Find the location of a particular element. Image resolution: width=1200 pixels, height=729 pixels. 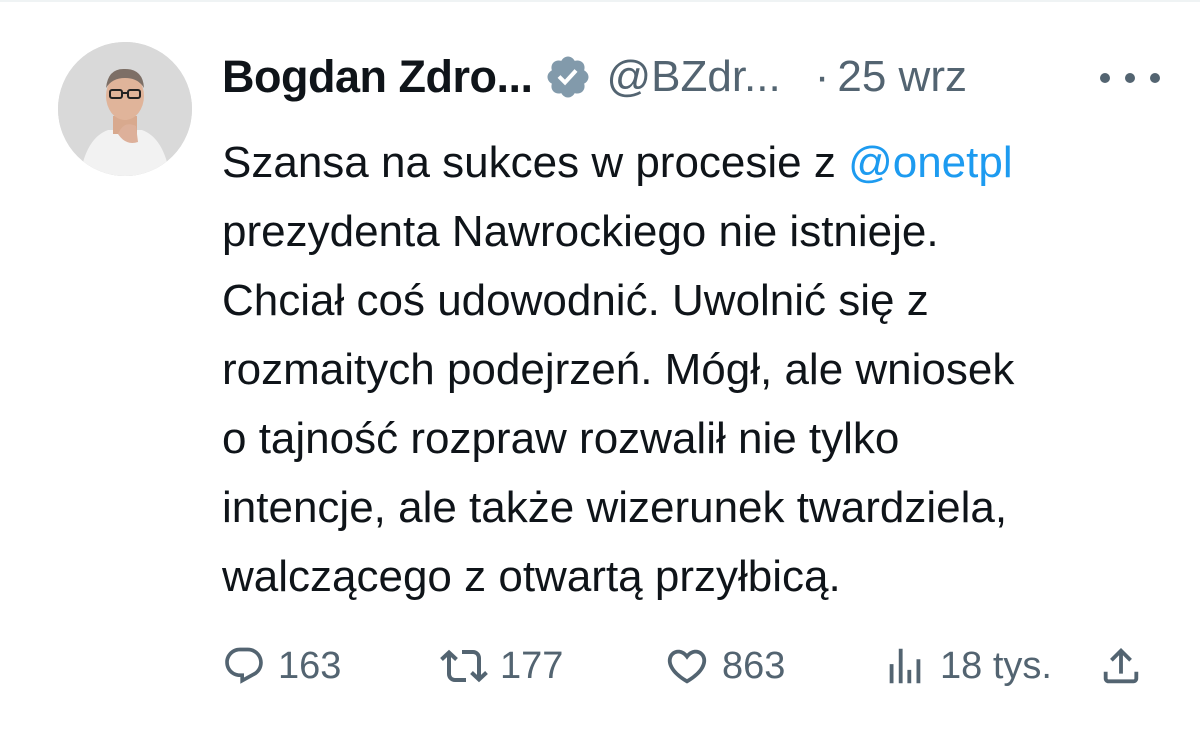

like-button: 863 is located at coordinates (724, 666).